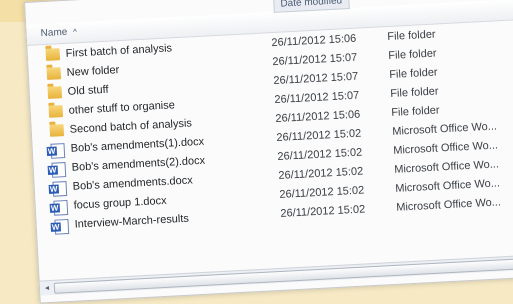 The image size is (513, 304). Describe the element at coordinates (47, 288) in the screenshot. I see `scroll-left-icon: ◂` at that location.